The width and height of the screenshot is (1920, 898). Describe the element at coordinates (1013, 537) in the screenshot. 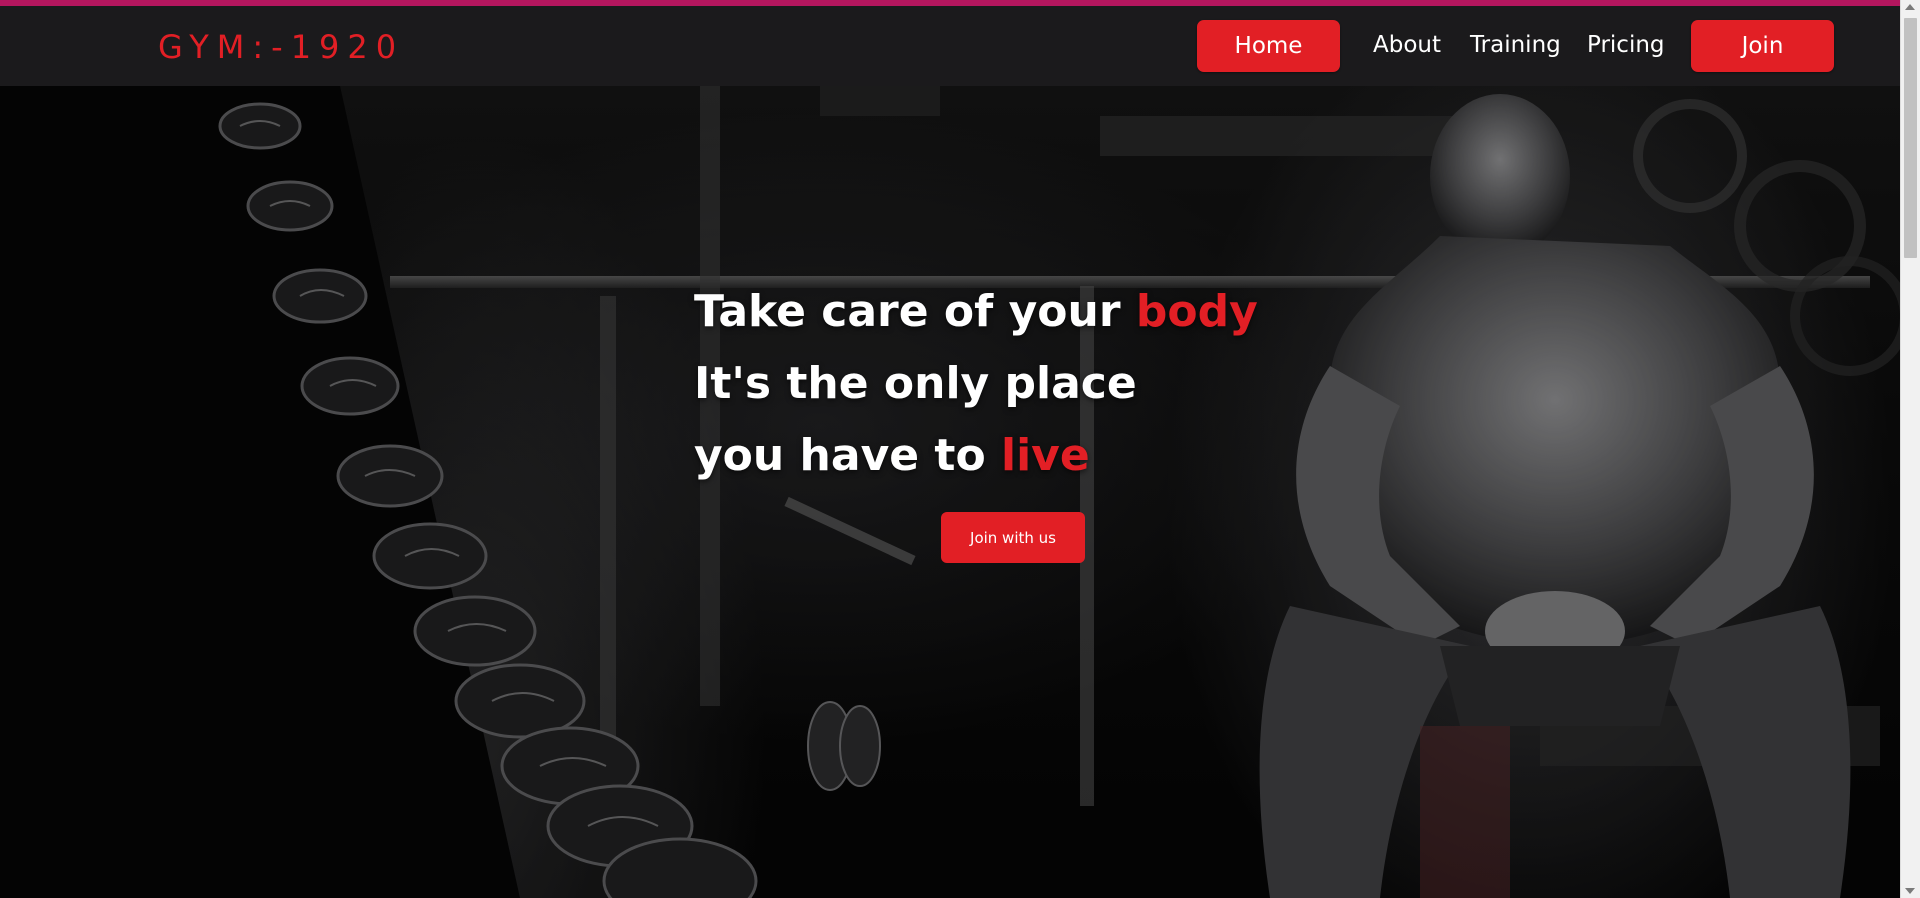

I see `join-with-us-button: Join with us` at that location.